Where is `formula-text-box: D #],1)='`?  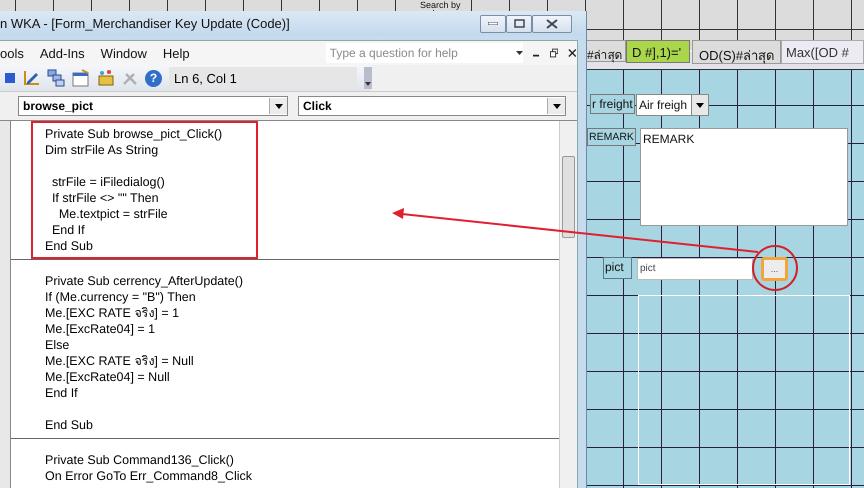
formula-text-box: D #],1)=' is located at coordinates (658, 51).